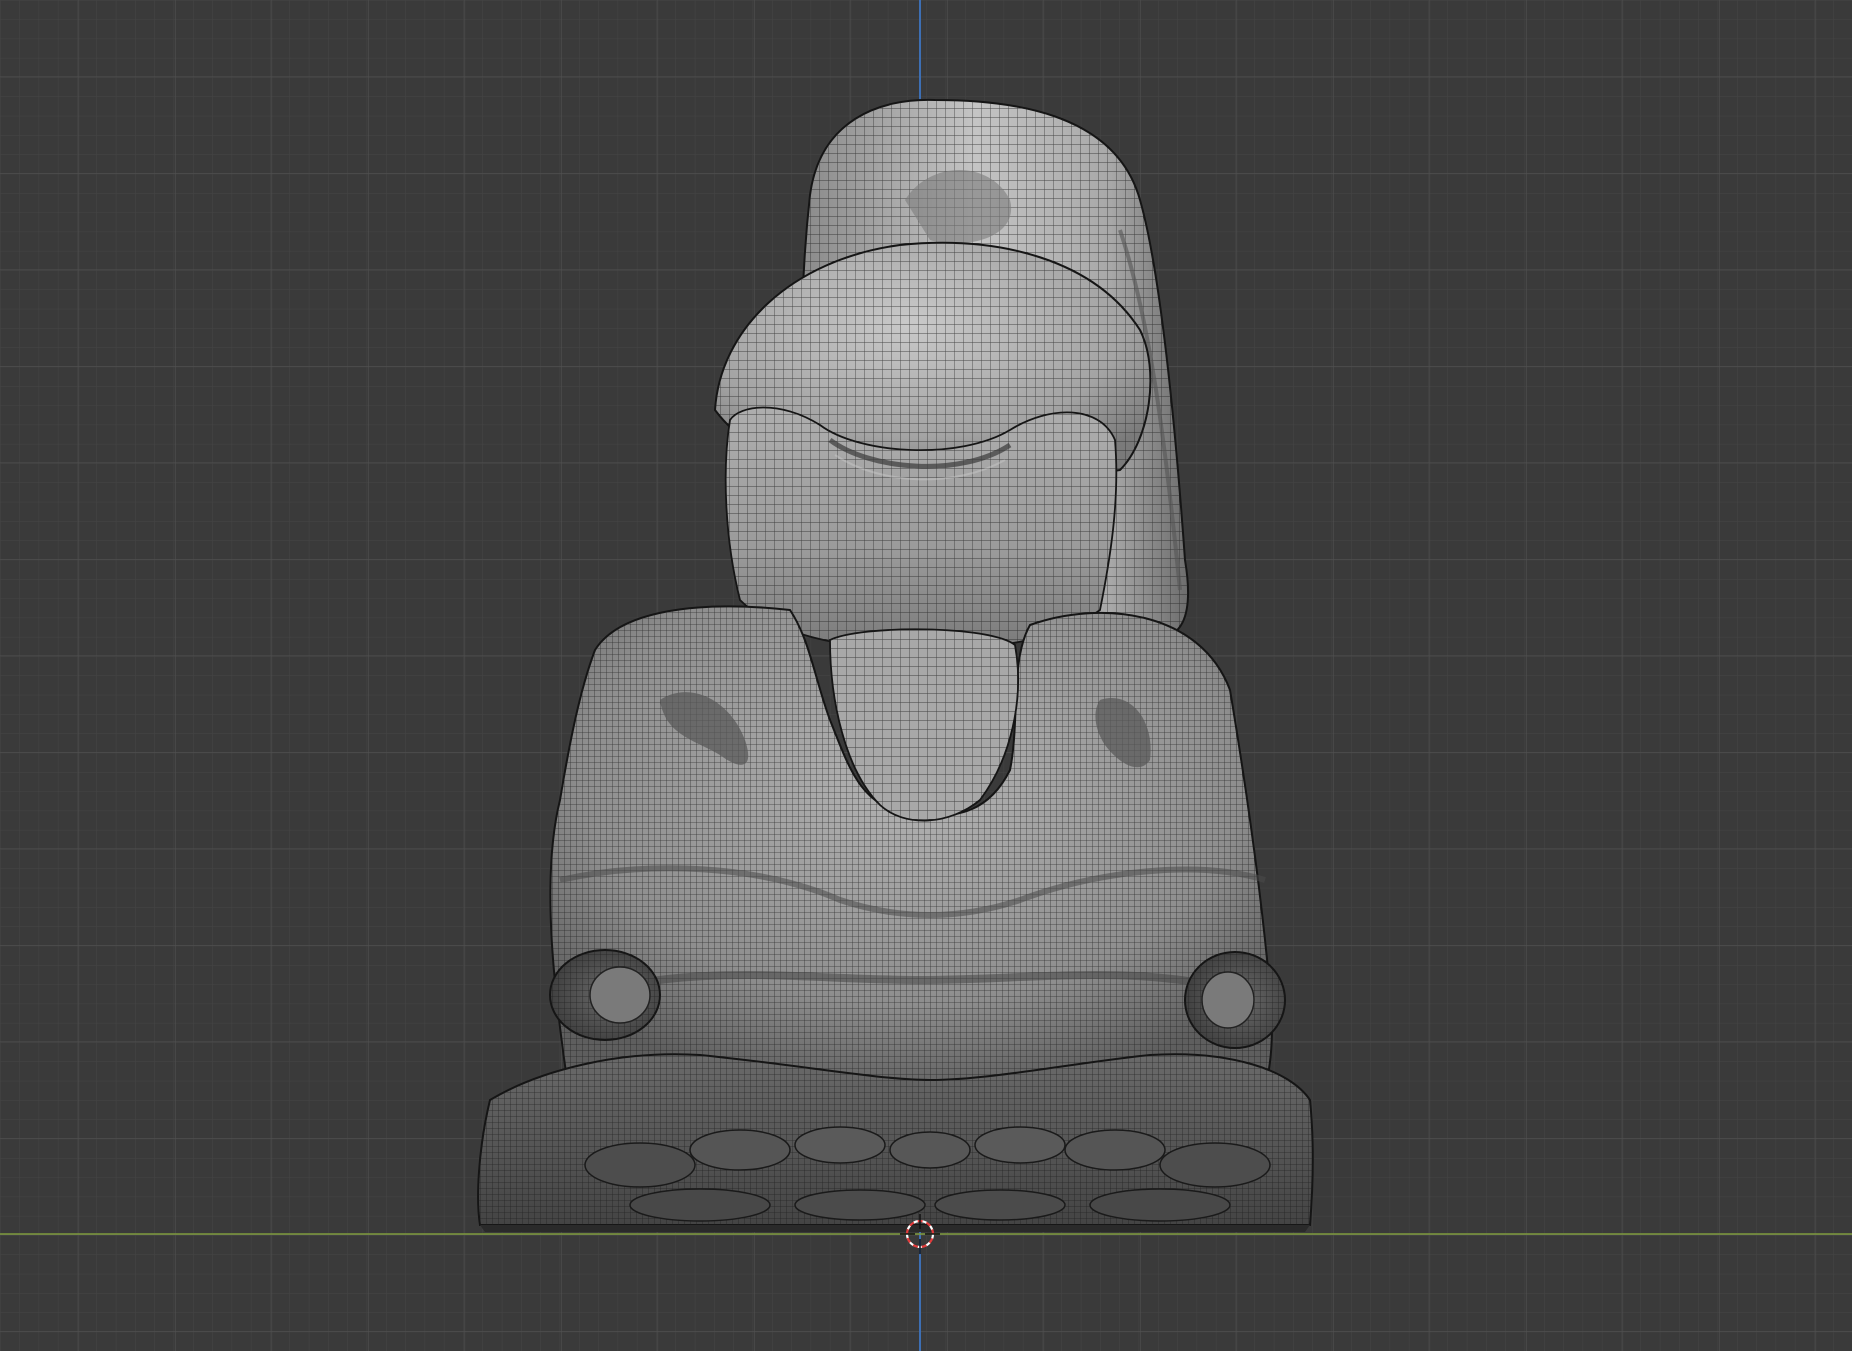 The image size is (1852, 1351). Describe the element at coordinates (911, 853) in the screenshot. I see `toe-box` at that location.